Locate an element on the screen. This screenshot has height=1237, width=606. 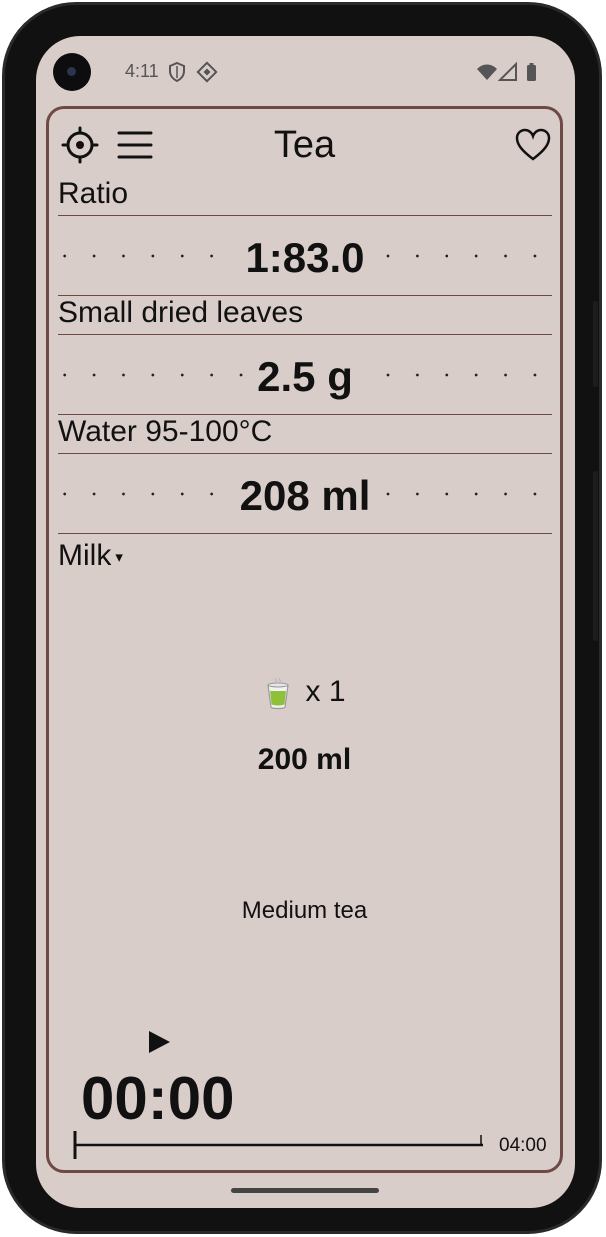
shield-icon is located at coordinates (177, 72).